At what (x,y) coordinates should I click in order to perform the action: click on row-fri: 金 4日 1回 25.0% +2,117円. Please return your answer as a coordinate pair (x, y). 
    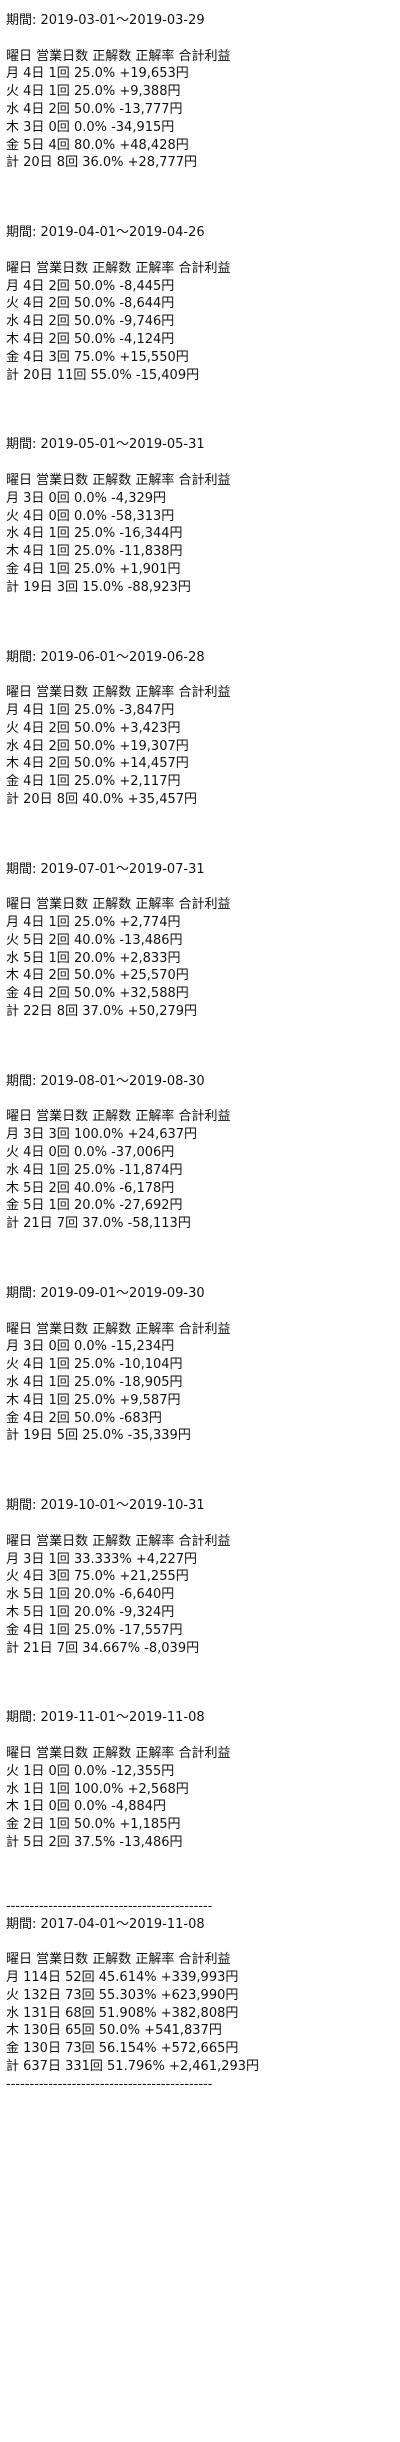
    Looking at the image, I should click on (93, 782).